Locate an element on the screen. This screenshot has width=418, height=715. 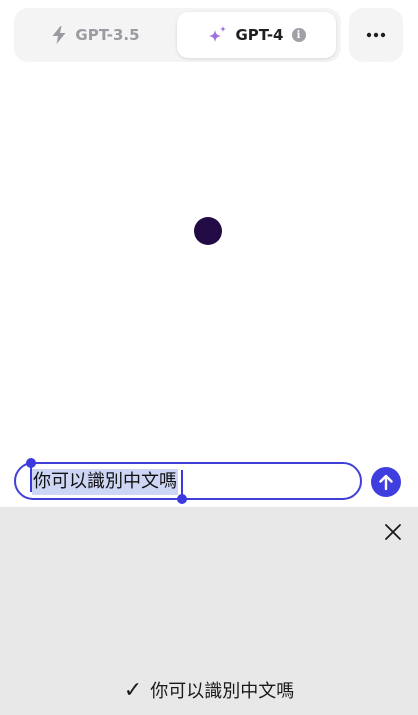
tab-gpt-4: GPT-4 i is located at coordinates (256, 35).